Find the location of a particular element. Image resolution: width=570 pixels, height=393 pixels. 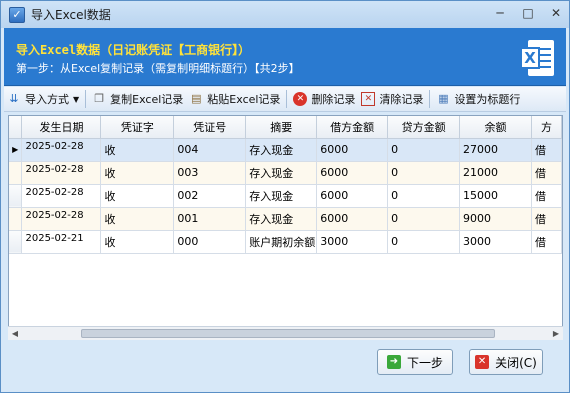

title-bar: ✓ 导入Excel数据 ─ □ ✕ is located at coordinates (285, 14).